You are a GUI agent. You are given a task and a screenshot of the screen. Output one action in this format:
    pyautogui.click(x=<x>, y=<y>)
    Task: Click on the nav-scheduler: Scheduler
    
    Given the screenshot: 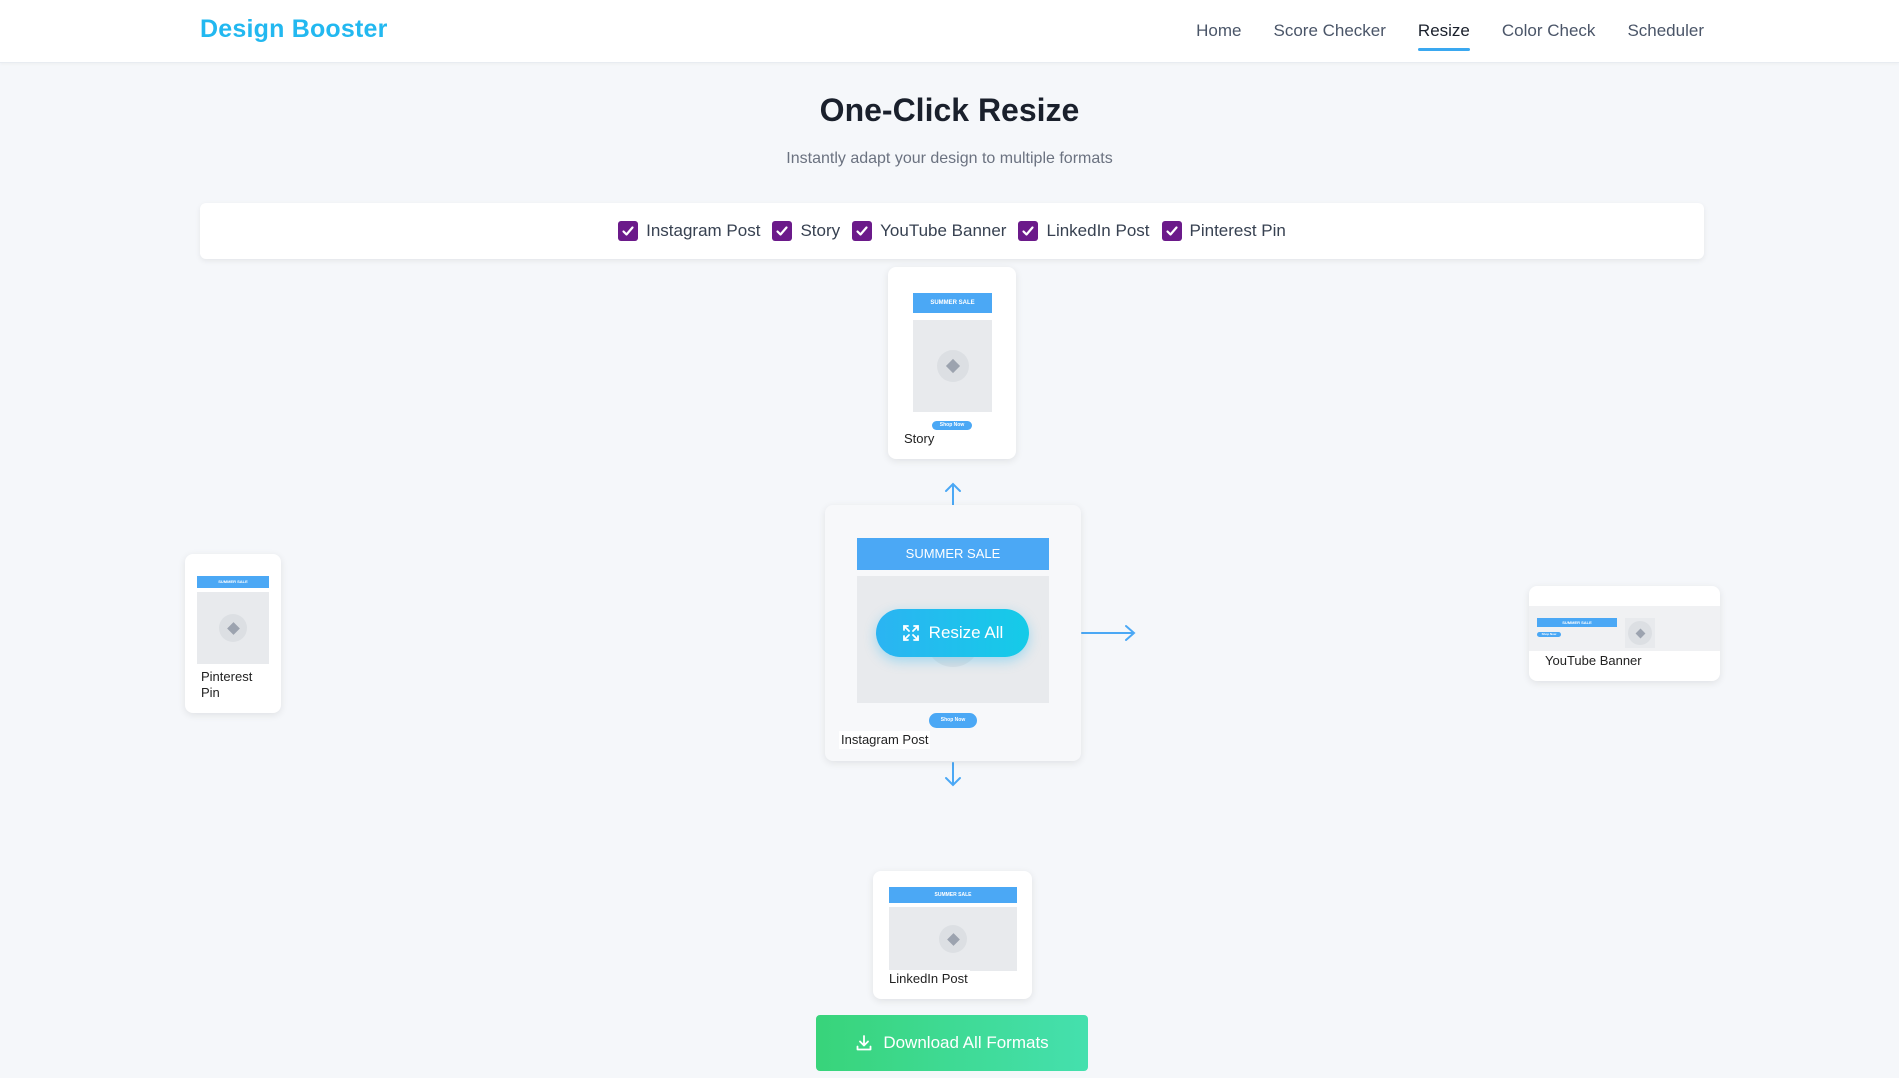 What is the action you would take?
    pyautogui.click(x=1665, y=31)
    